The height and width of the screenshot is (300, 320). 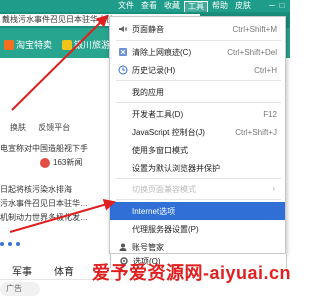 I want to click on menu-item-internet-options: Internet选项, so click(x=197, y=211).